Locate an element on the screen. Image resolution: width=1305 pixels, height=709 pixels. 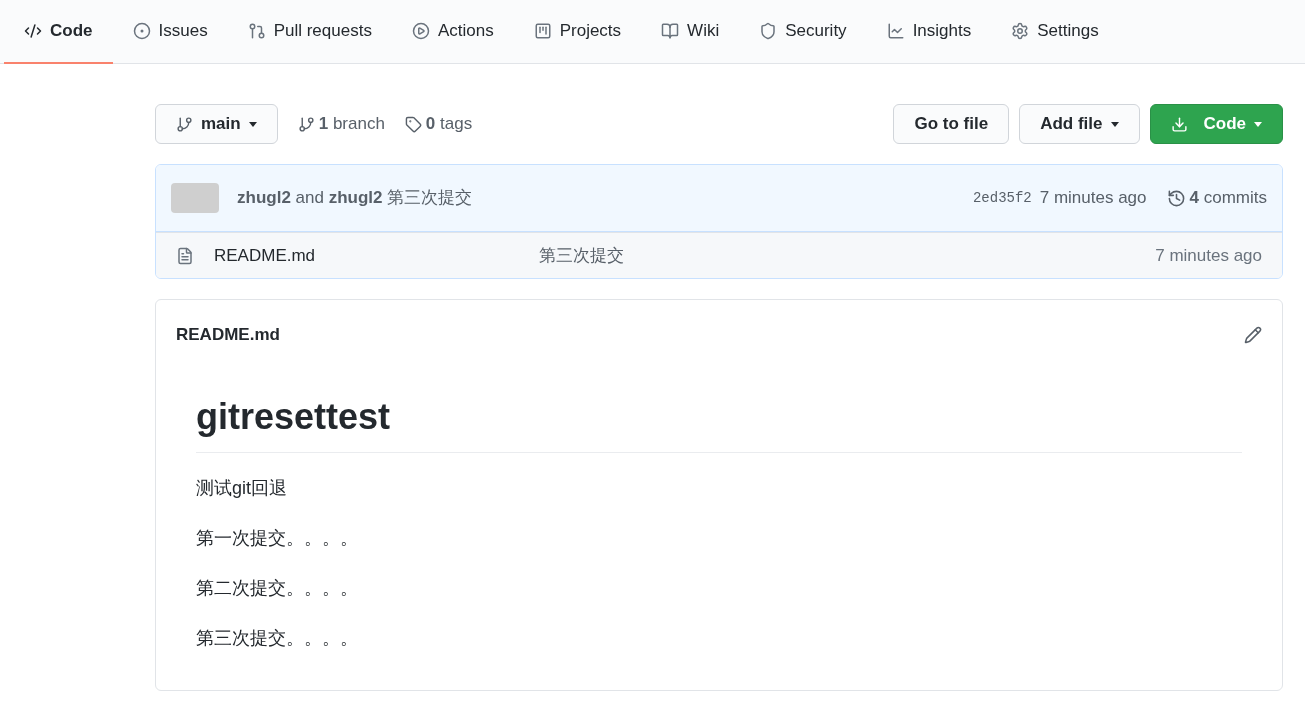
avatar is located at coordinates (195, 198).